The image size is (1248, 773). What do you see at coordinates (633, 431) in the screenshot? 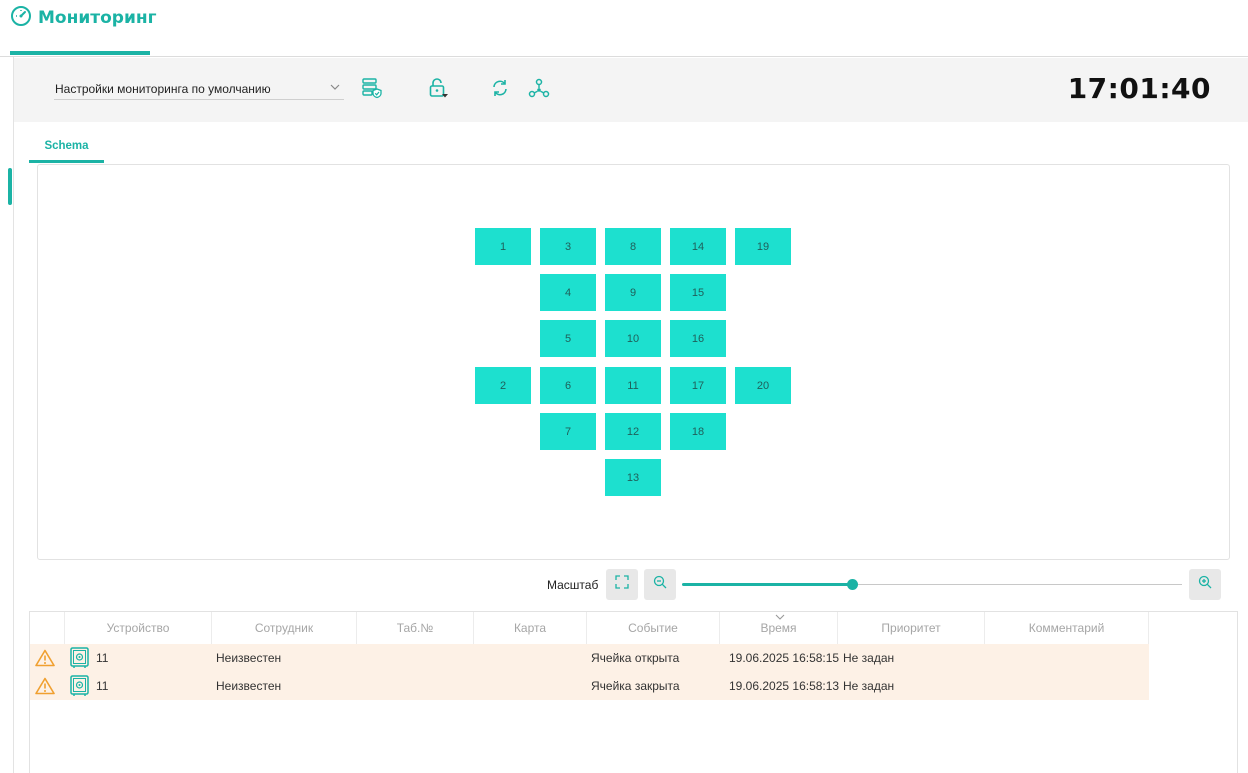
I see `schema-cell: 12` at bounding box center [633, 431].